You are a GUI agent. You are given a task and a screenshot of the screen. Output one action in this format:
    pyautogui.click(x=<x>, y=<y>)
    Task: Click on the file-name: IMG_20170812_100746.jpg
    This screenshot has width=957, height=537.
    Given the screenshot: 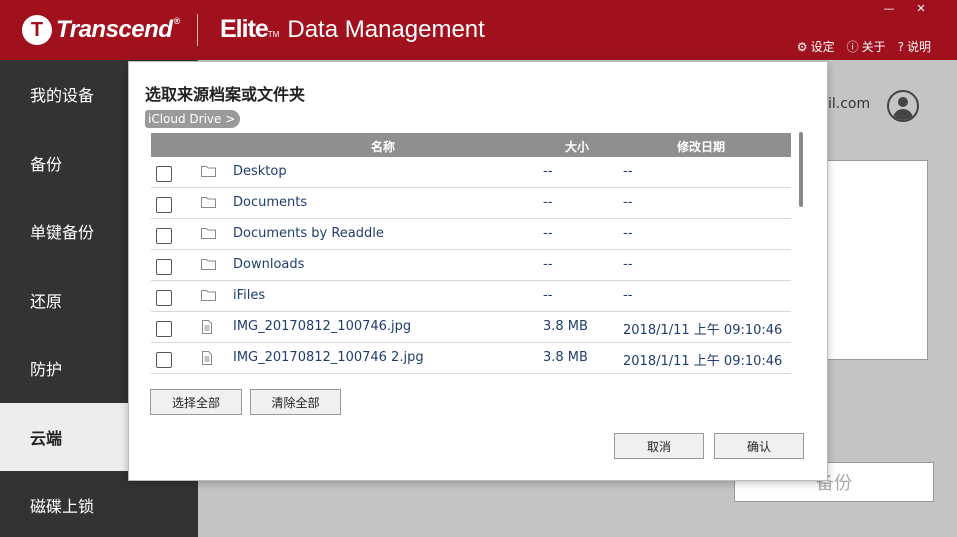 What is the action you would take?
    pyautogui.click(x=322, y=326)
    